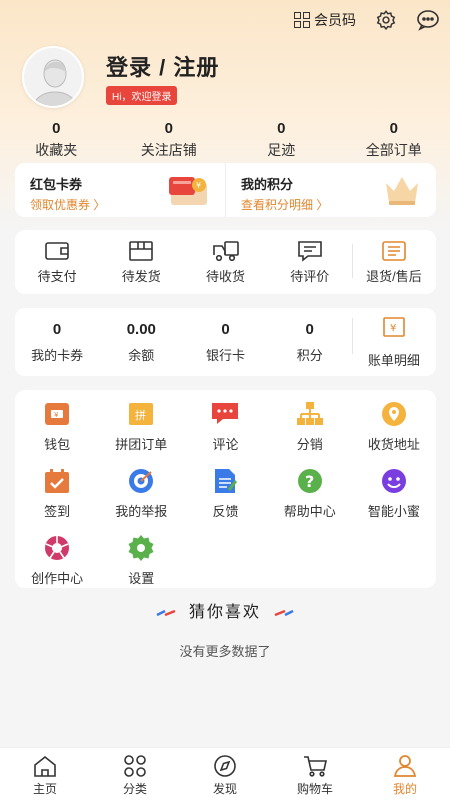 This screenshot has height=800, width=450. What do you see at coordinates (314, 789) in the screenshot?
I see `tab-label: 购物车` at bounding box center [314, 789].